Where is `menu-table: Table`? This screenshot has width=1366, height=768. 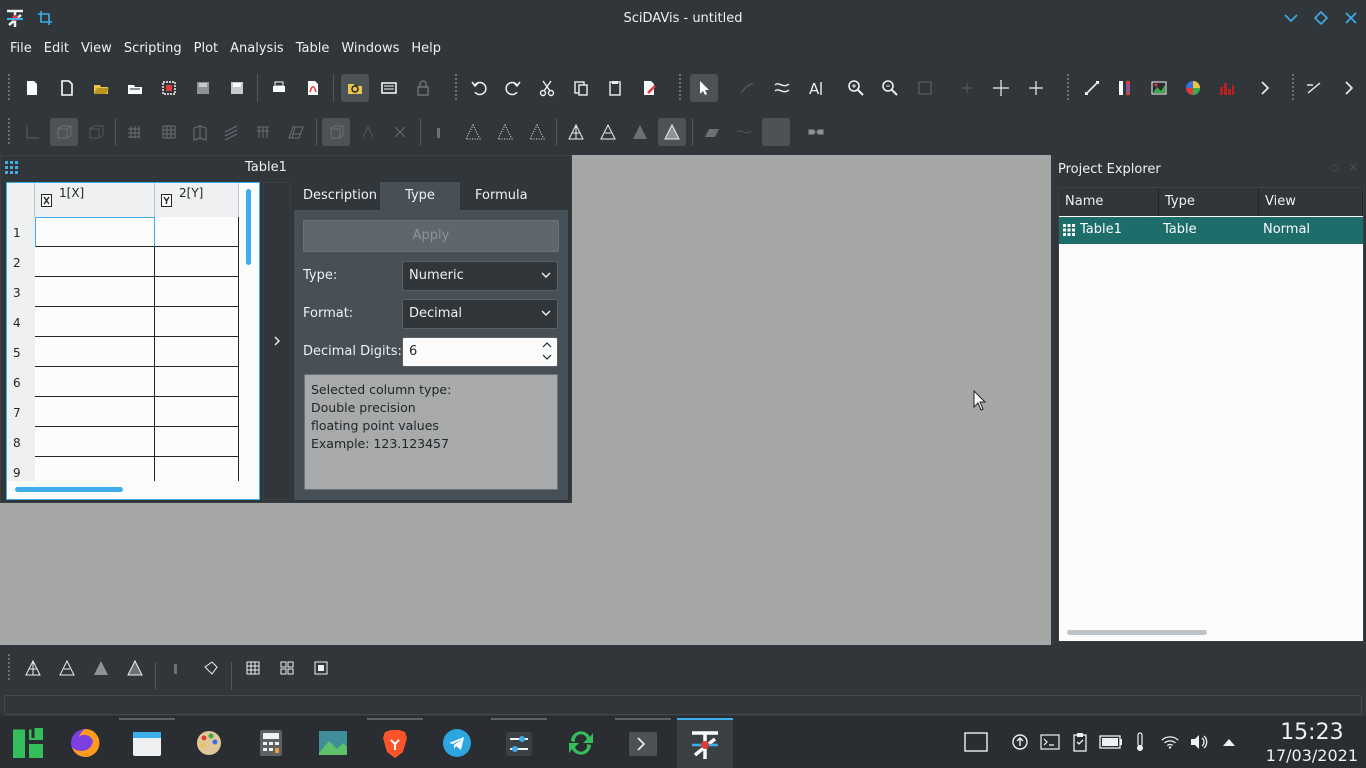 menu-table: Table is located at coordinates (313, 50).